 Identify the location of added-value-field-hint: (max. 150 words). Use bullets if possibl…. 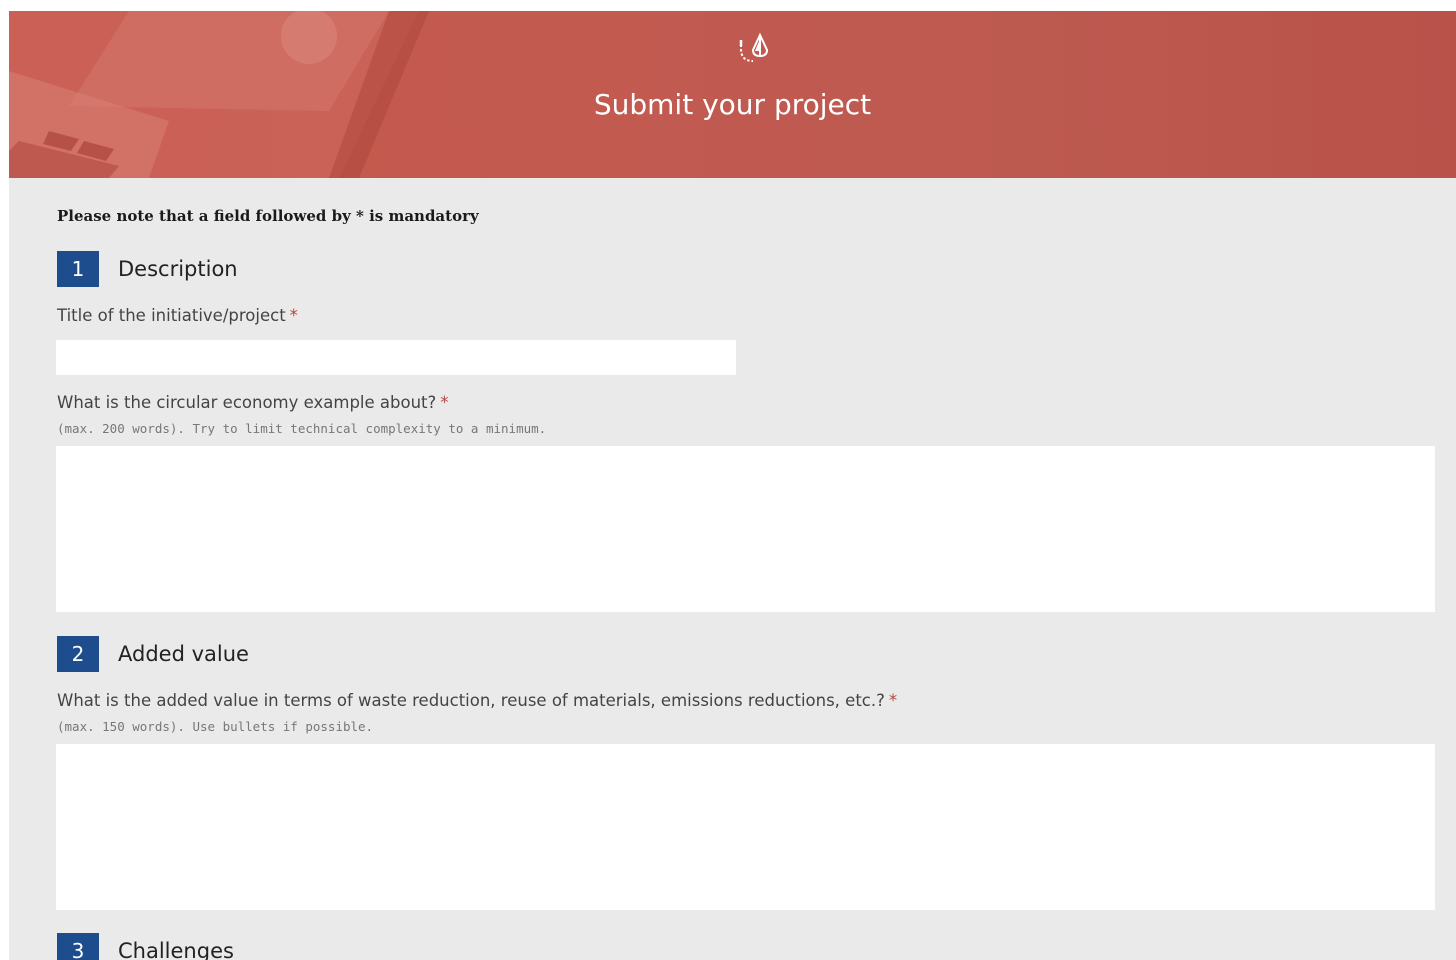
(215, 726).